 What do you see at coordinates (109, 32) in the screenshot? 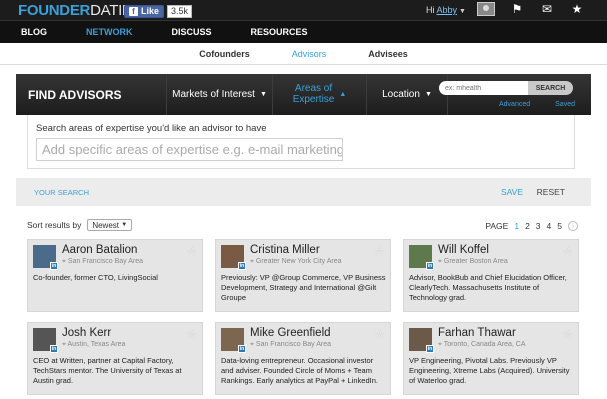
I see `nav-item-network: NETWORK` at bounding box center [109, 32].